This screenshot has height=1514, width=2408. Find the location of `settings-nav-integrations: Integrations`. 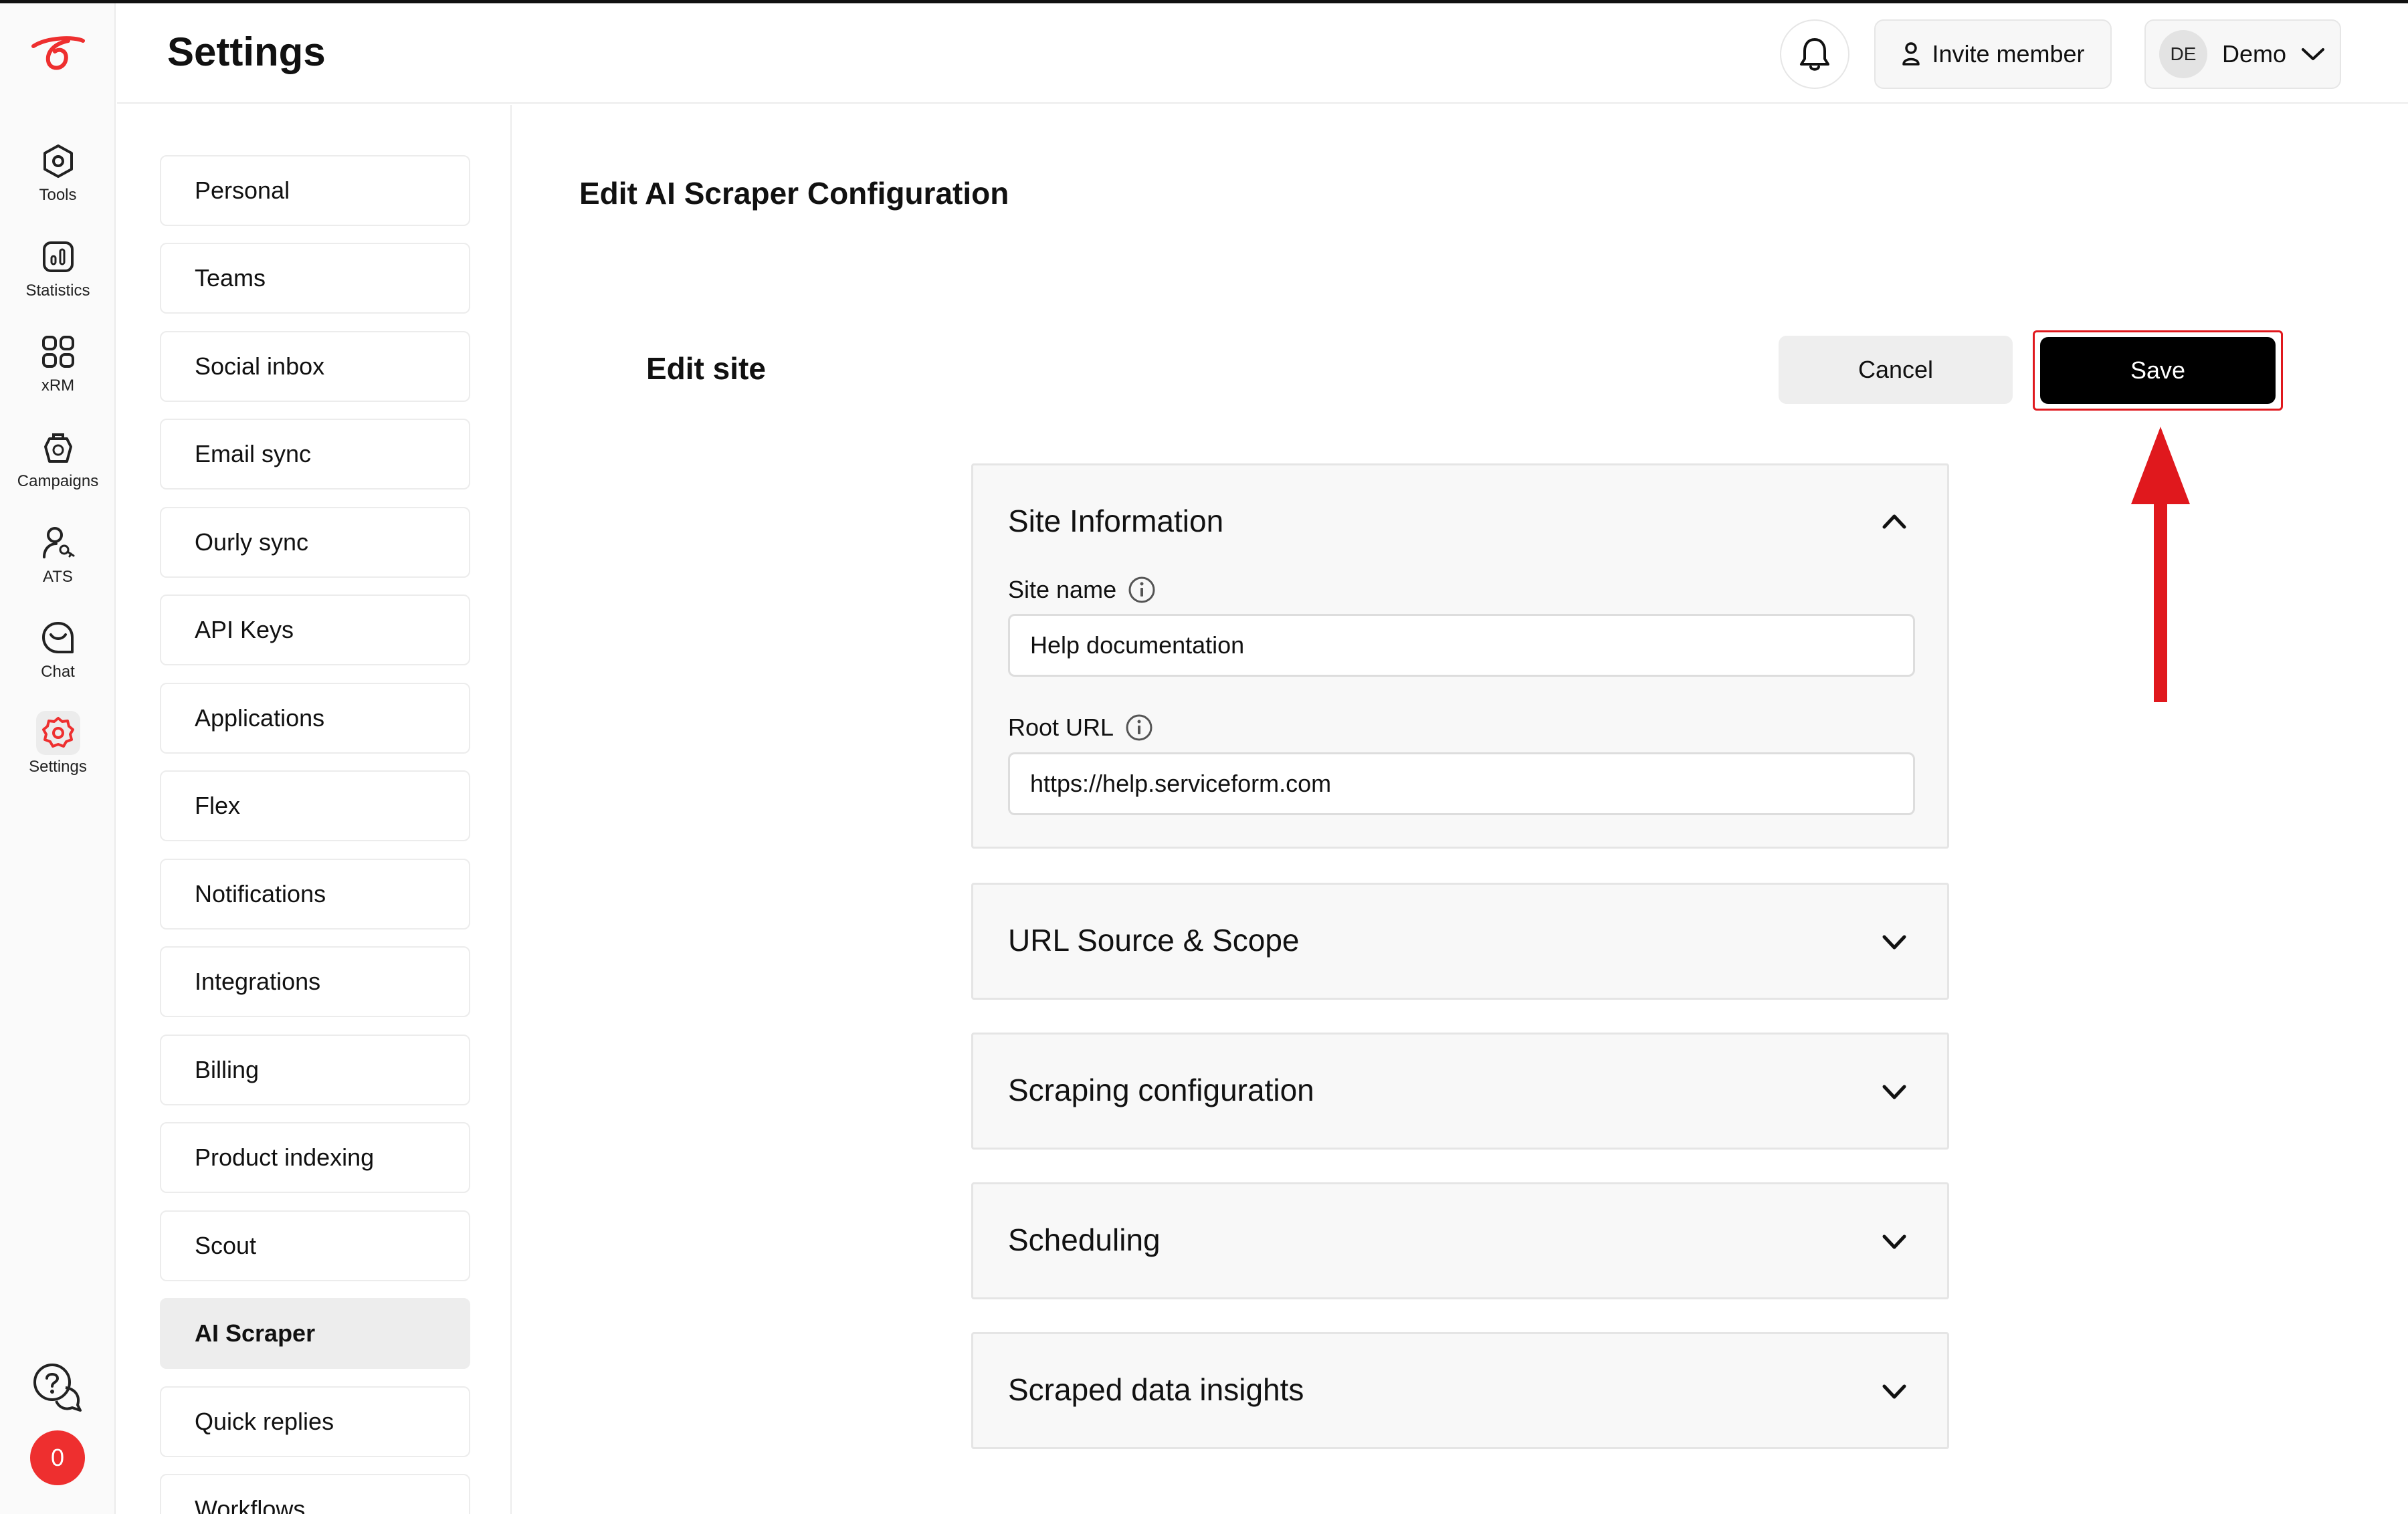

settings-nav-integrations: Integrations is located at coordinates (315, 981).